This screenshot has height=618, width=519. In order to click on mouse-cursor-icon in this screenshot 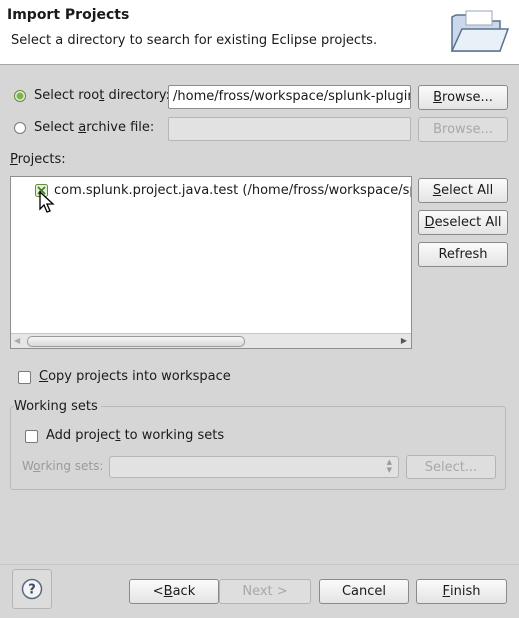, I will do `click(47, 201)`.